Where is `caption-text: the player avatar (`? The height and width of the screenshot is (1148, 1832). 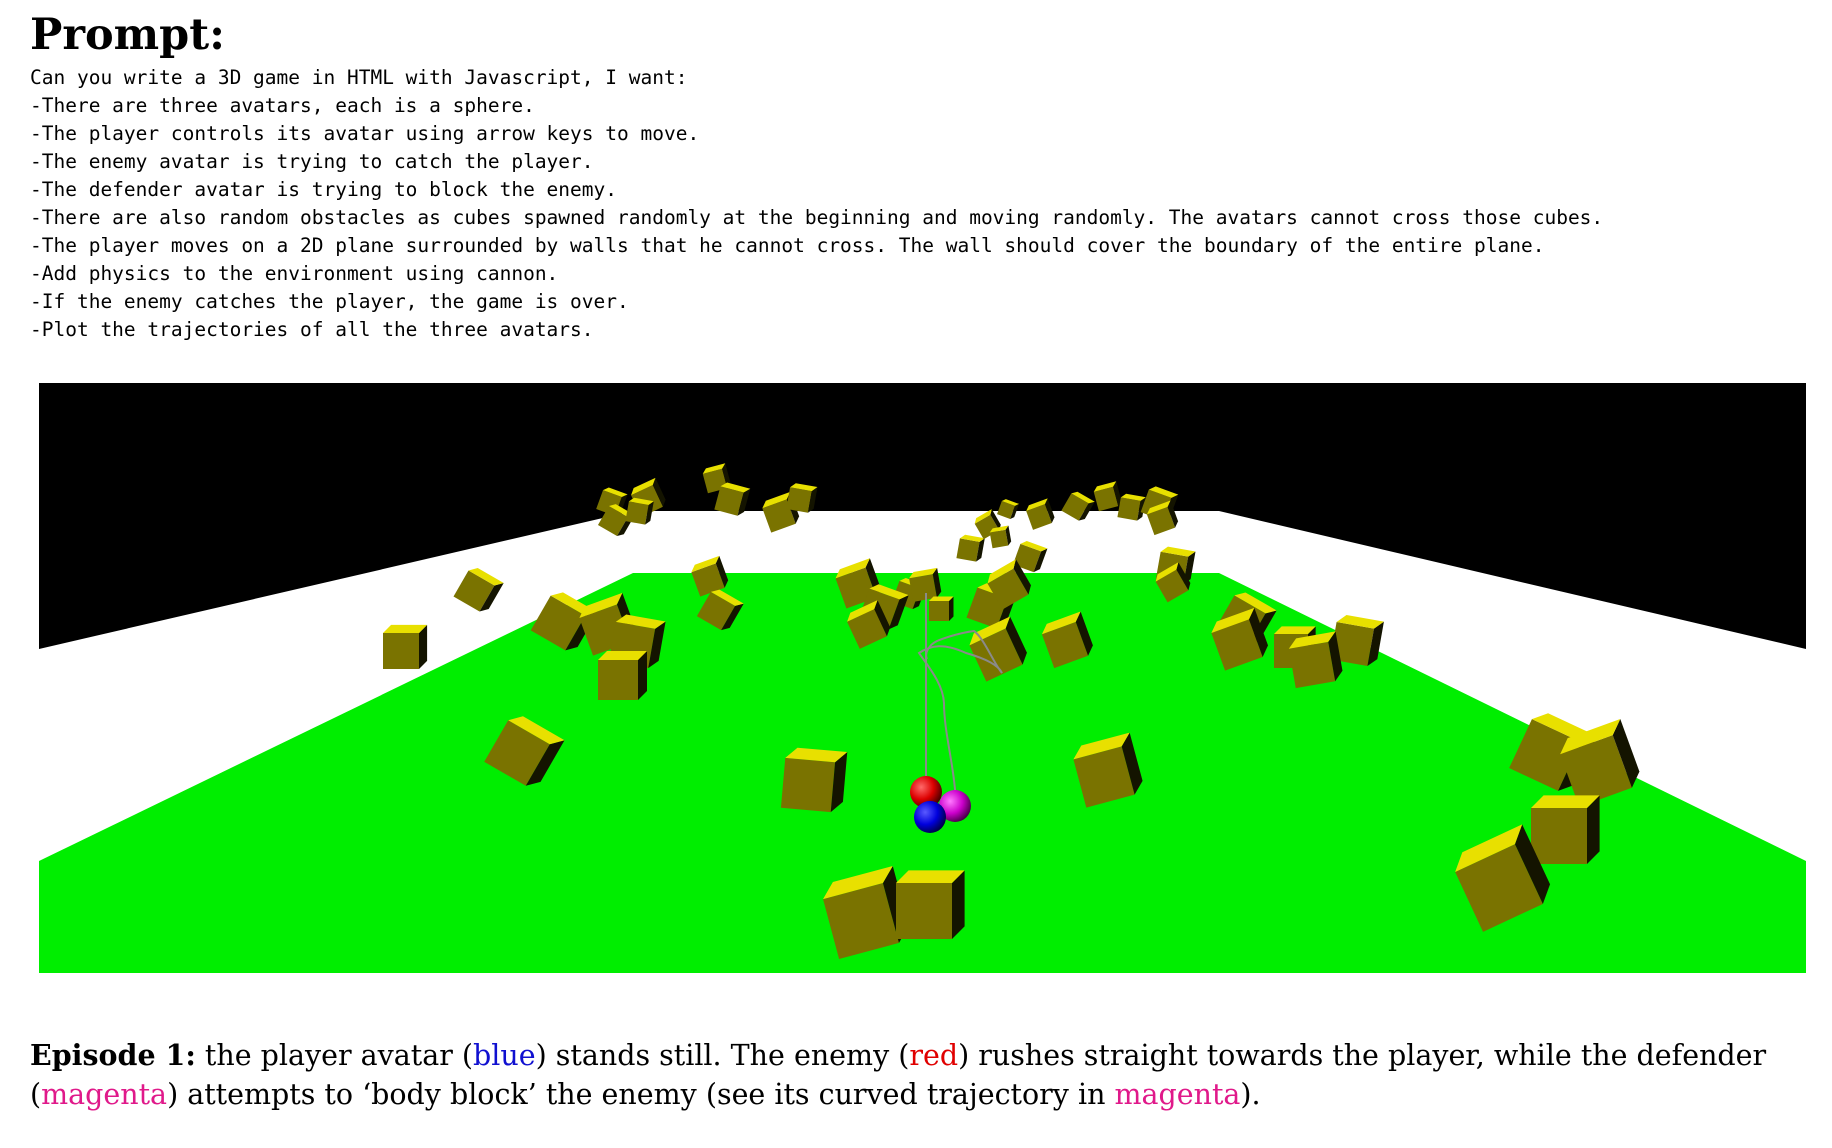
caption-text: the player avatar ( is located at coordinates (334, 1055).